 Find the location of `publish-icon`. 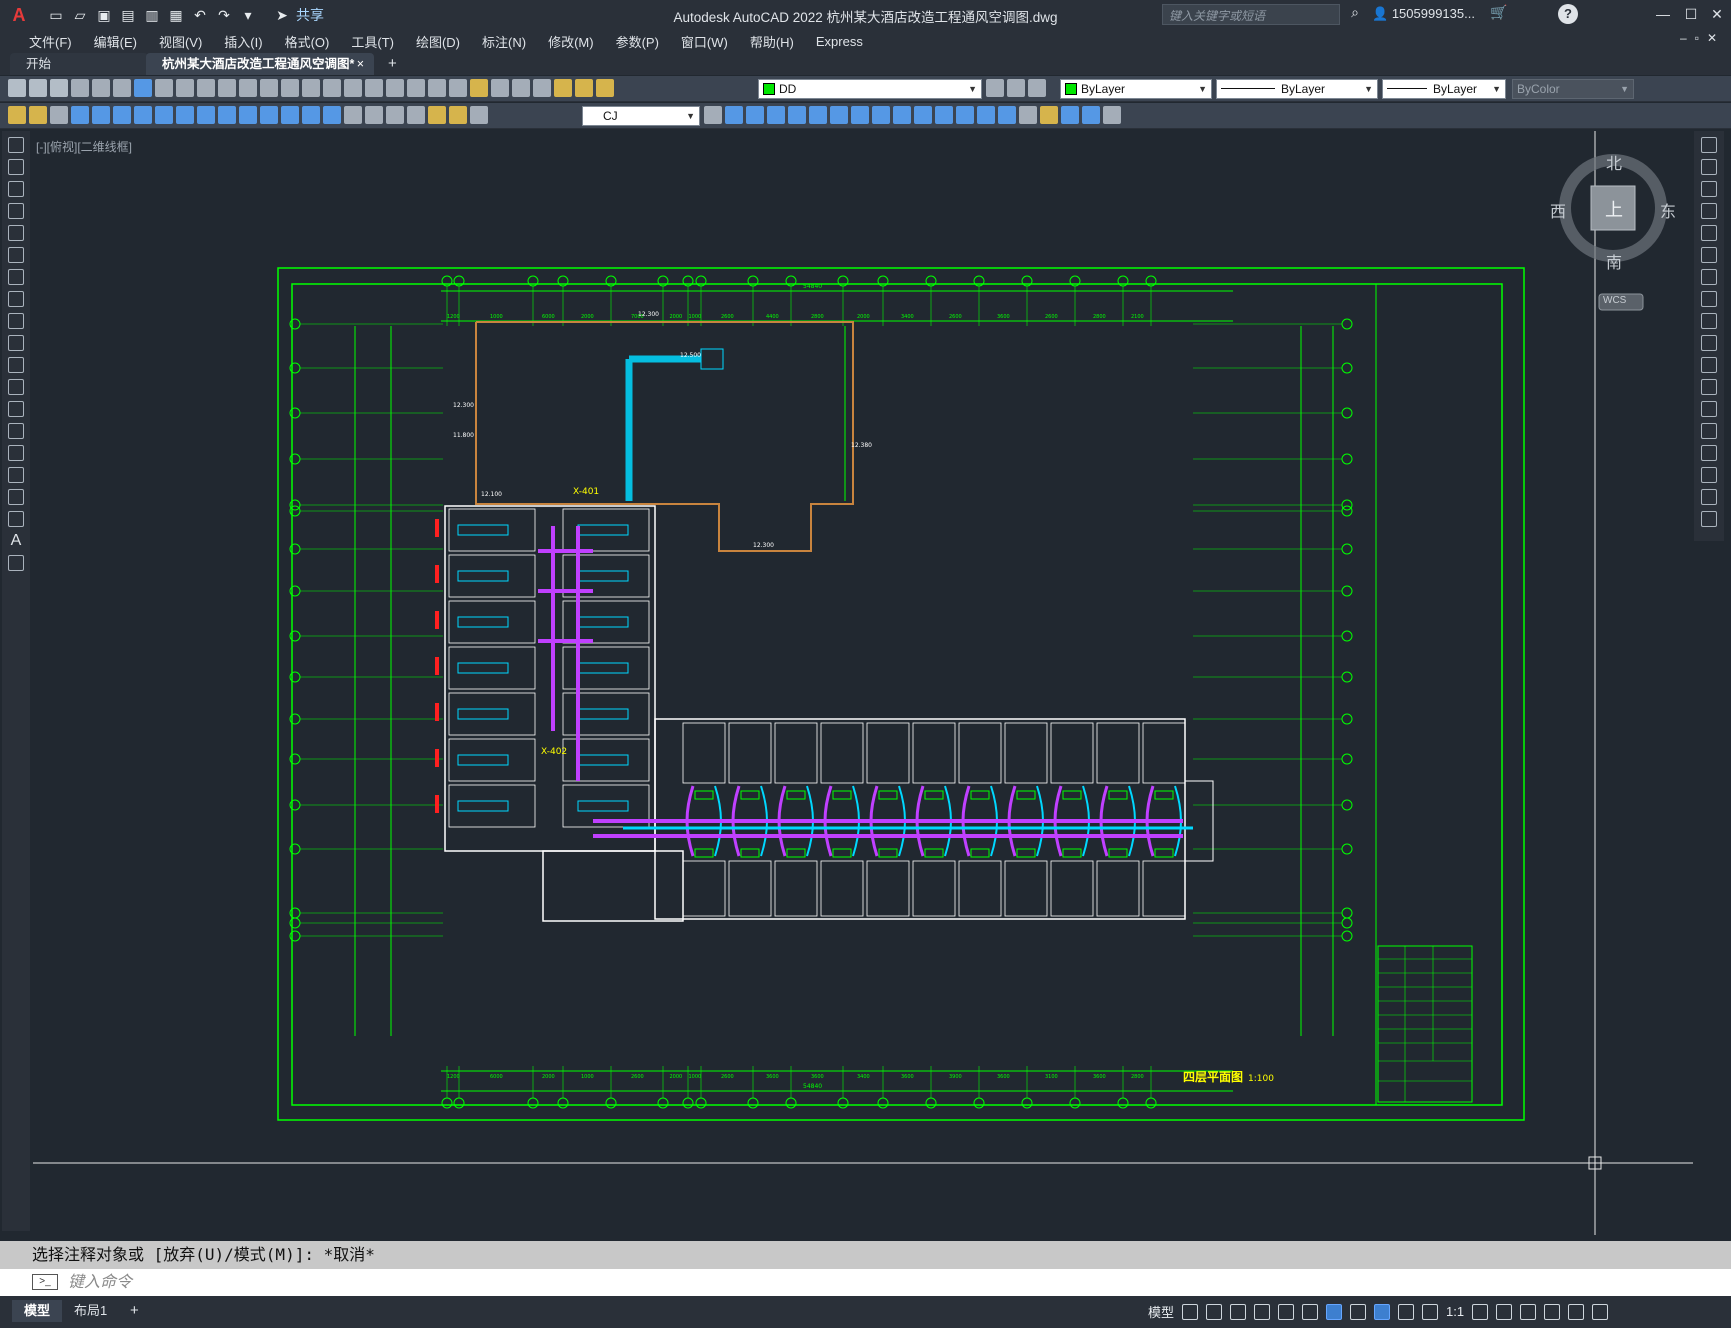

publish-icon is located at coordinates (122, 88).